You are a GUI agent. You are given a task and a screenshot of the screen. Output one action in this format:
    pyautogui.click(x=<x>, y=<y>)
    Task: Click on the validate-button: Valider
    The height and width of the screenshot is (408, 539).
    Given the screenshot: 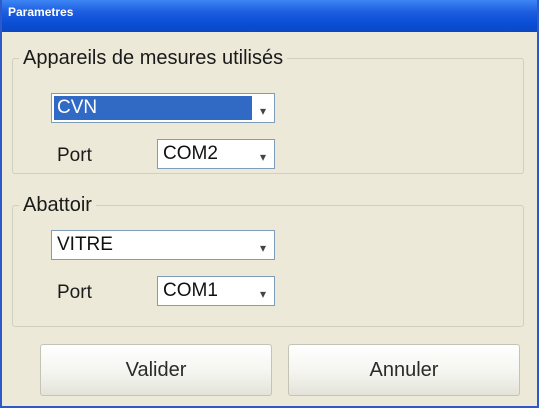 What is the action you would take?
    pyautogui.click(x=156, y=370)
    